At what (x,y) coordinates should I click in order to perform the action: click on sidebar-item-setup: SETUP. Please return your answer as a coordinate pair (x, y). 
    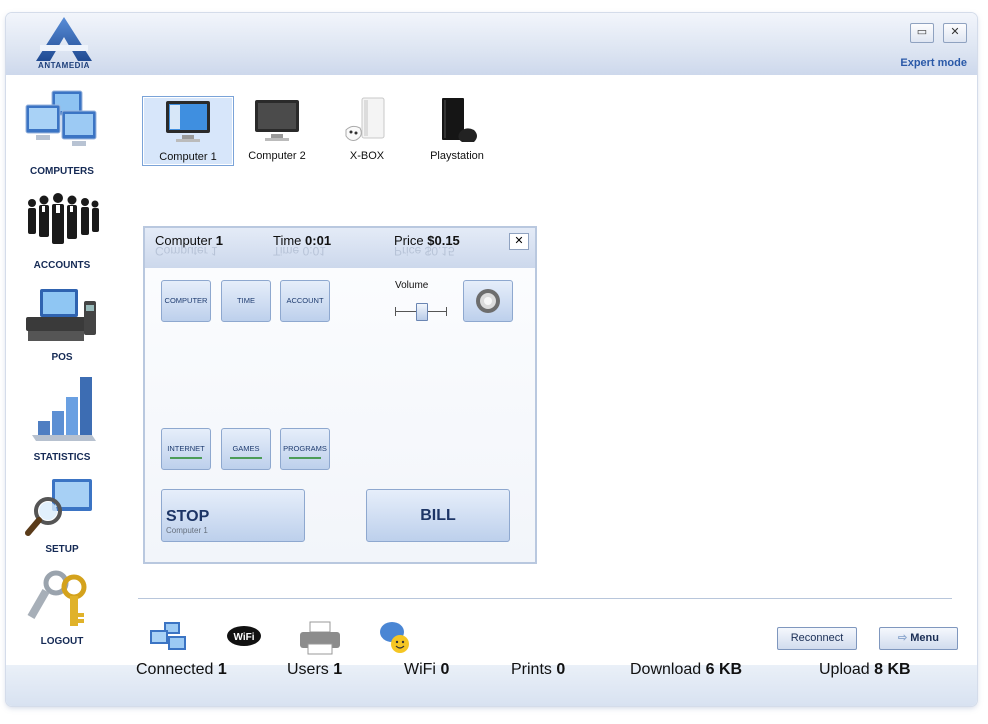
    Looking at the image, I should click on (62, 515).